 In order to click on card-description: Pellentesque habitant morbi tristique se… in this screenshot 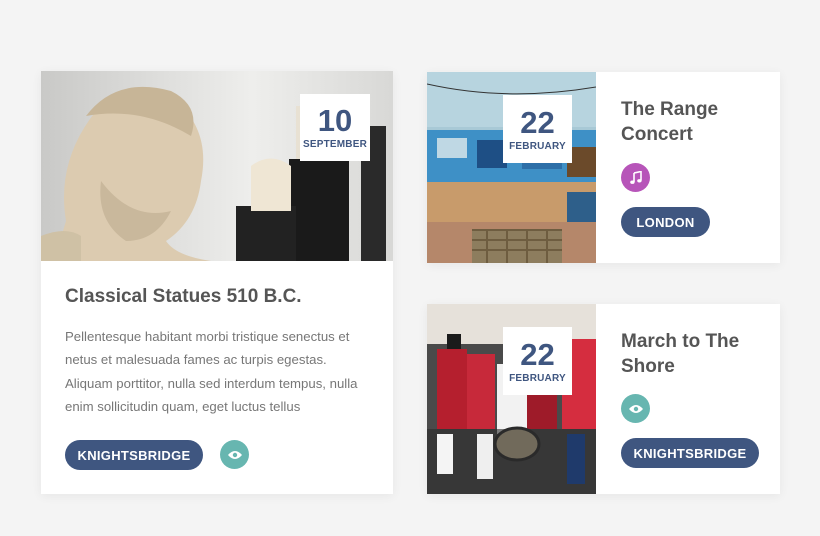, I will do `click(211, 371)`.